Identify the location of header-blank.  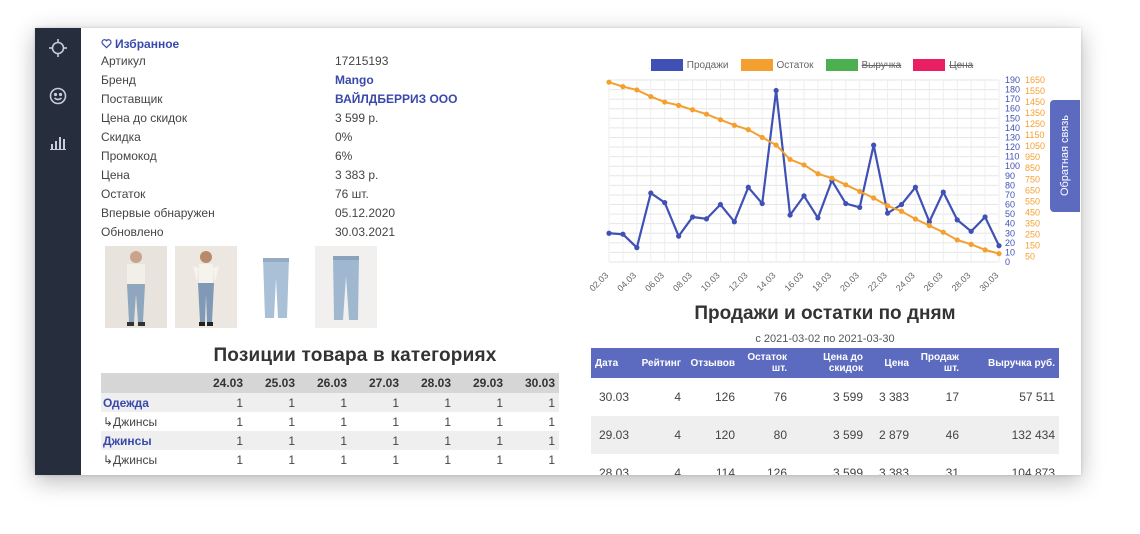
(148, 383).